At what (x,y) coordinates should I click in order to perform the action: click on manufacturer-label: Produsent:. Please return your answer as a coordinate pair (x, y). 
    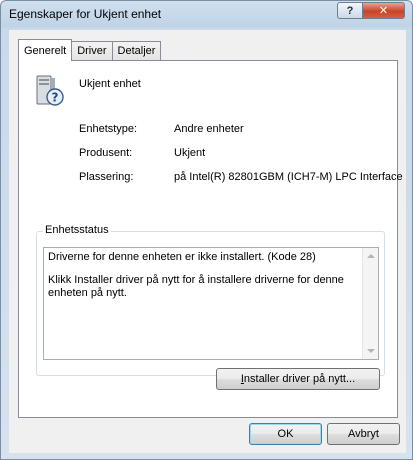
    Looking at the image, I should click on (106, 153).